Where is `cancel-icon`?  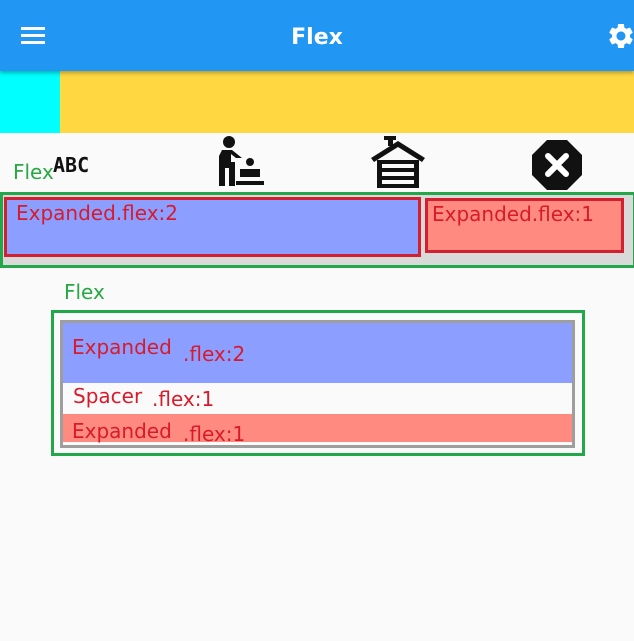 cancel-icon is located at coordinates (557, 165).